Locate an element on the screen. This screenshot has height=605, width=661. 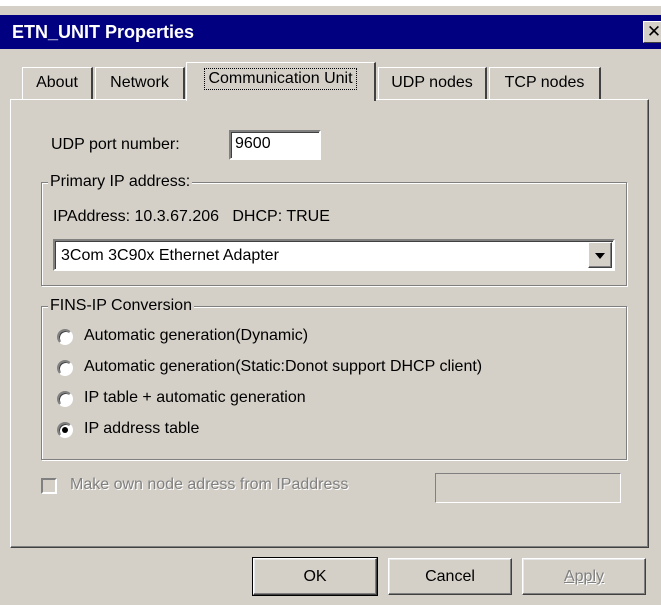
ip-address-info: IPAddress: 10.3.67.206 DHCP: TRUE is located at coordinates (191, 216).